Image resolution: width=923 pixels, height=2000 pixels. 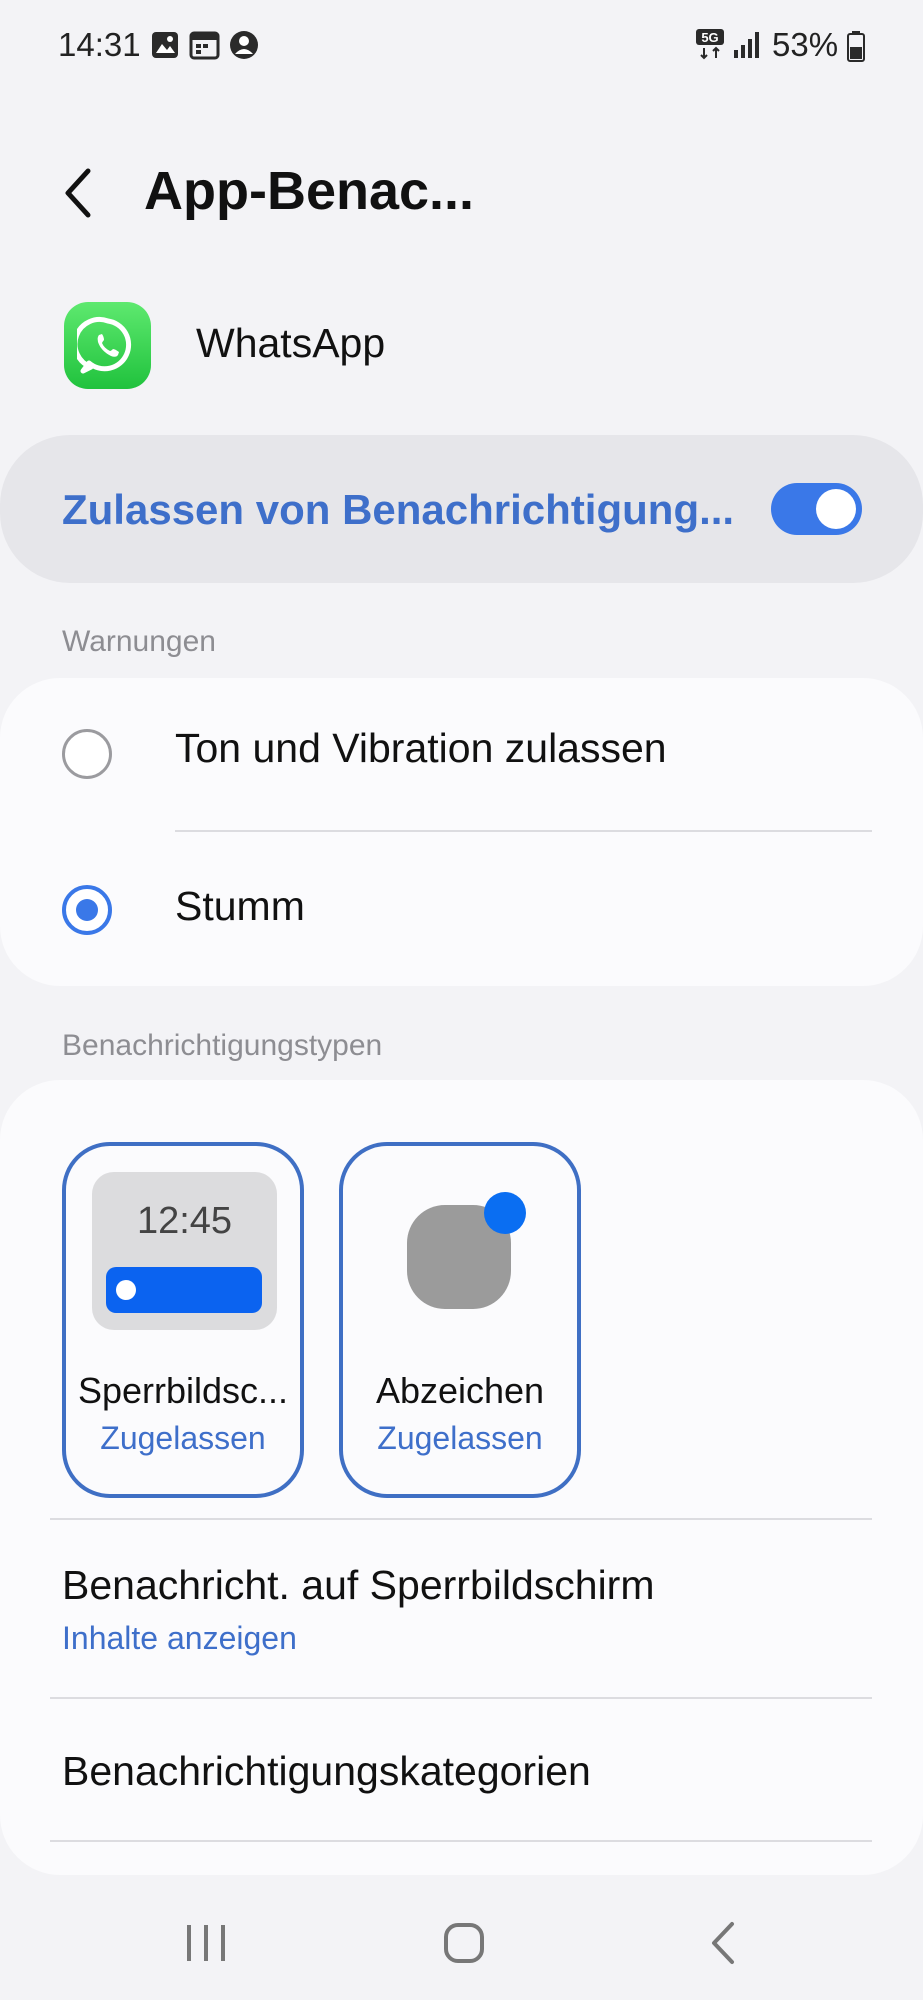 What do you see at coordinates (179, 1638) in the screenshot?
I see `lockscreen-notifications-value: Inhalte anzeigen` at bounding box center [179, 1638].